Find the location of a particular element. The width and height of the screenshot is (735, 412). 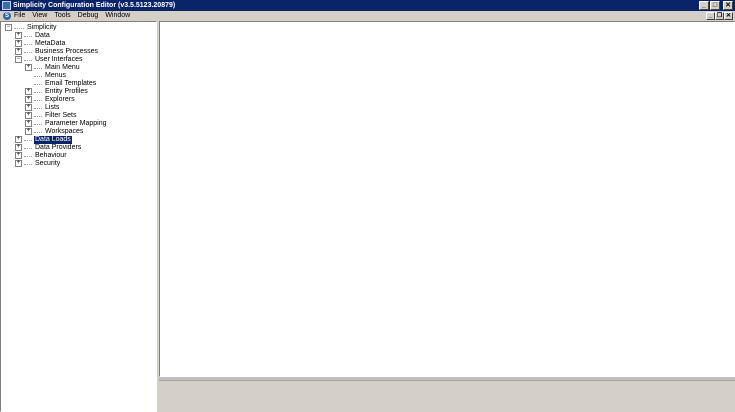

tree-node-label: Email Templates is located at coordinates (70, 84).